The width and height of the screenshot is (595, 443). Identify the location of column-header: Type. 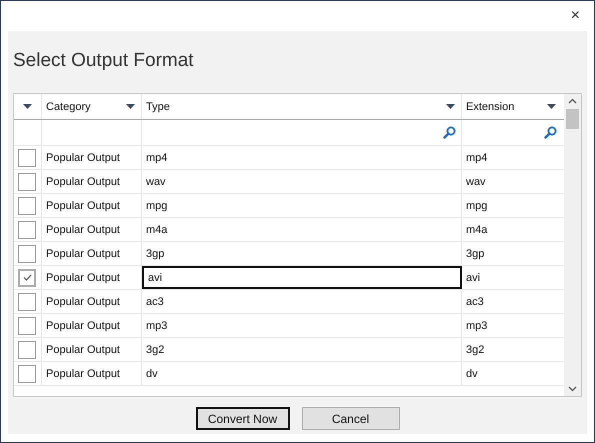
(302, 106).